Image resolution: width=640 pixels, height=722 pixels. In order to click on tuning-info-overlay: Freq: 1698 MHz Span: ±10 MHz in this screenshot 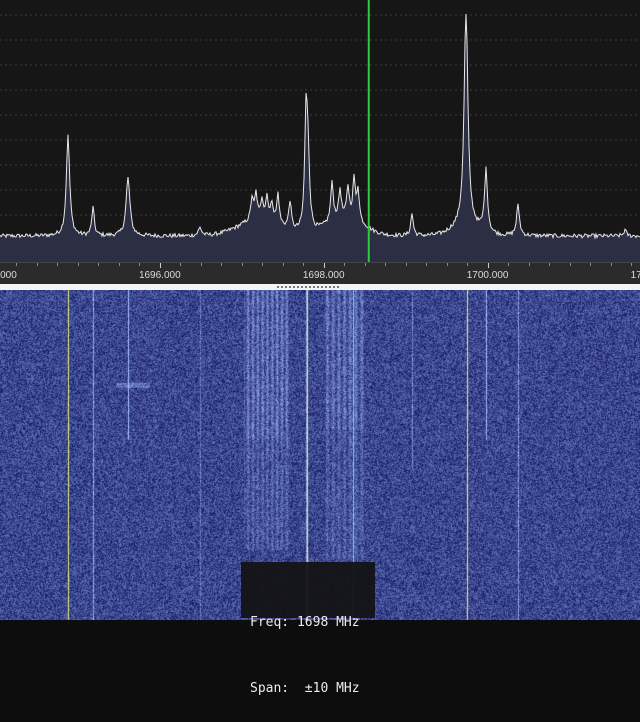, I will do `click(308, 629)`.